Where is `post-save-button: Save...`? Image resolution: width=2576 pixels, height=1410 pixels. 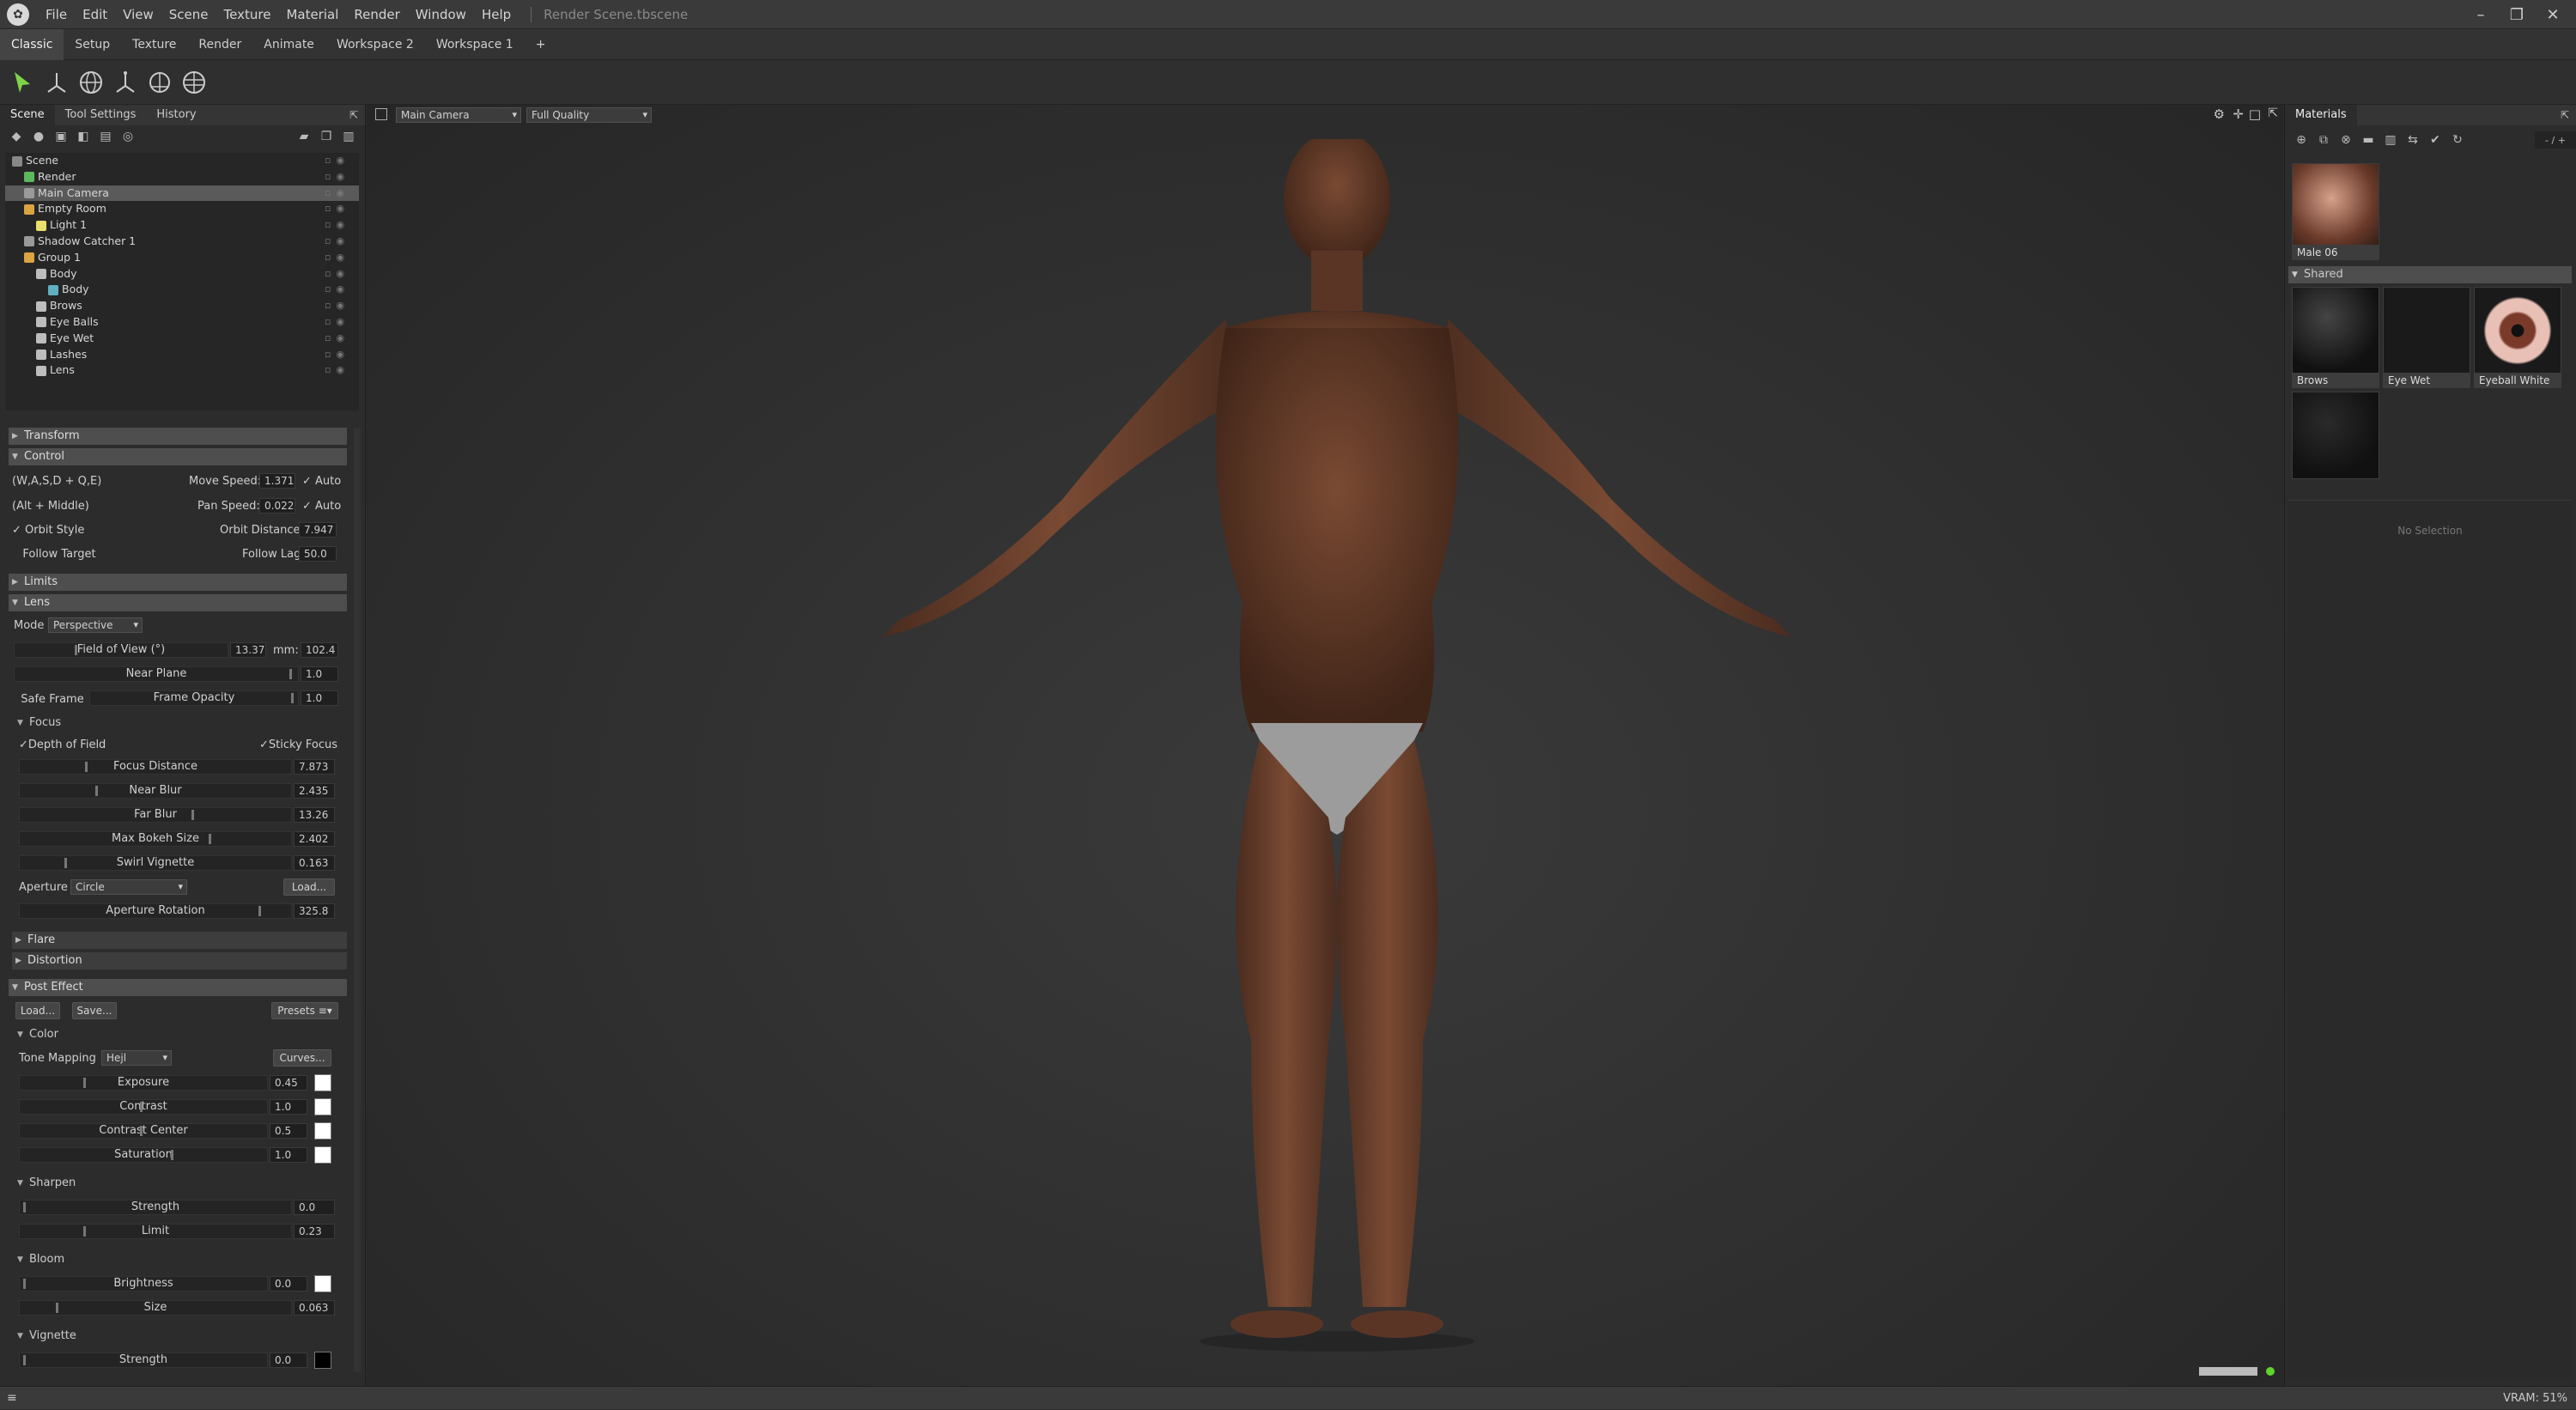
post-save-button: Save... is located at coordinates (94, 1010).